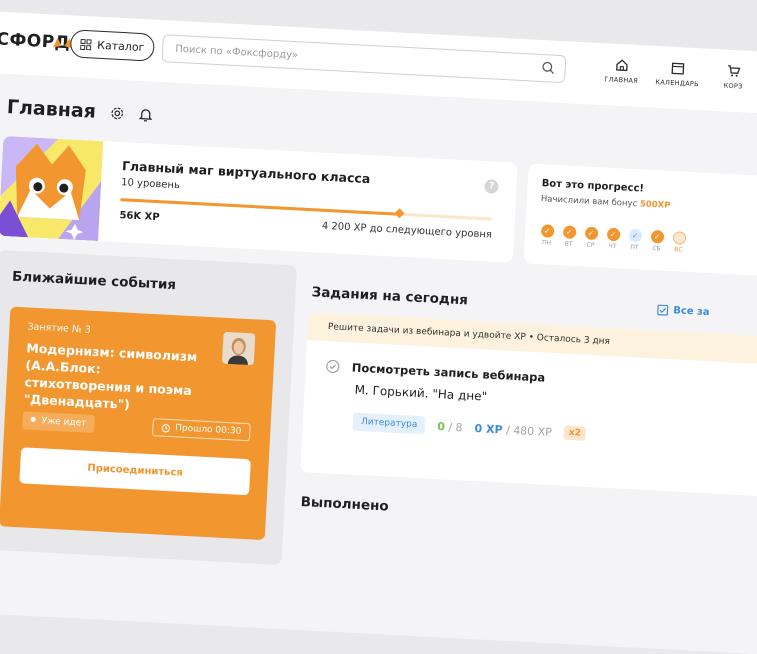 The width and height of the screenshot is (757, 654). Describe the element at coordinates (121, 45) in the screenshot. I see `catalog-label: Каталог` at that location.